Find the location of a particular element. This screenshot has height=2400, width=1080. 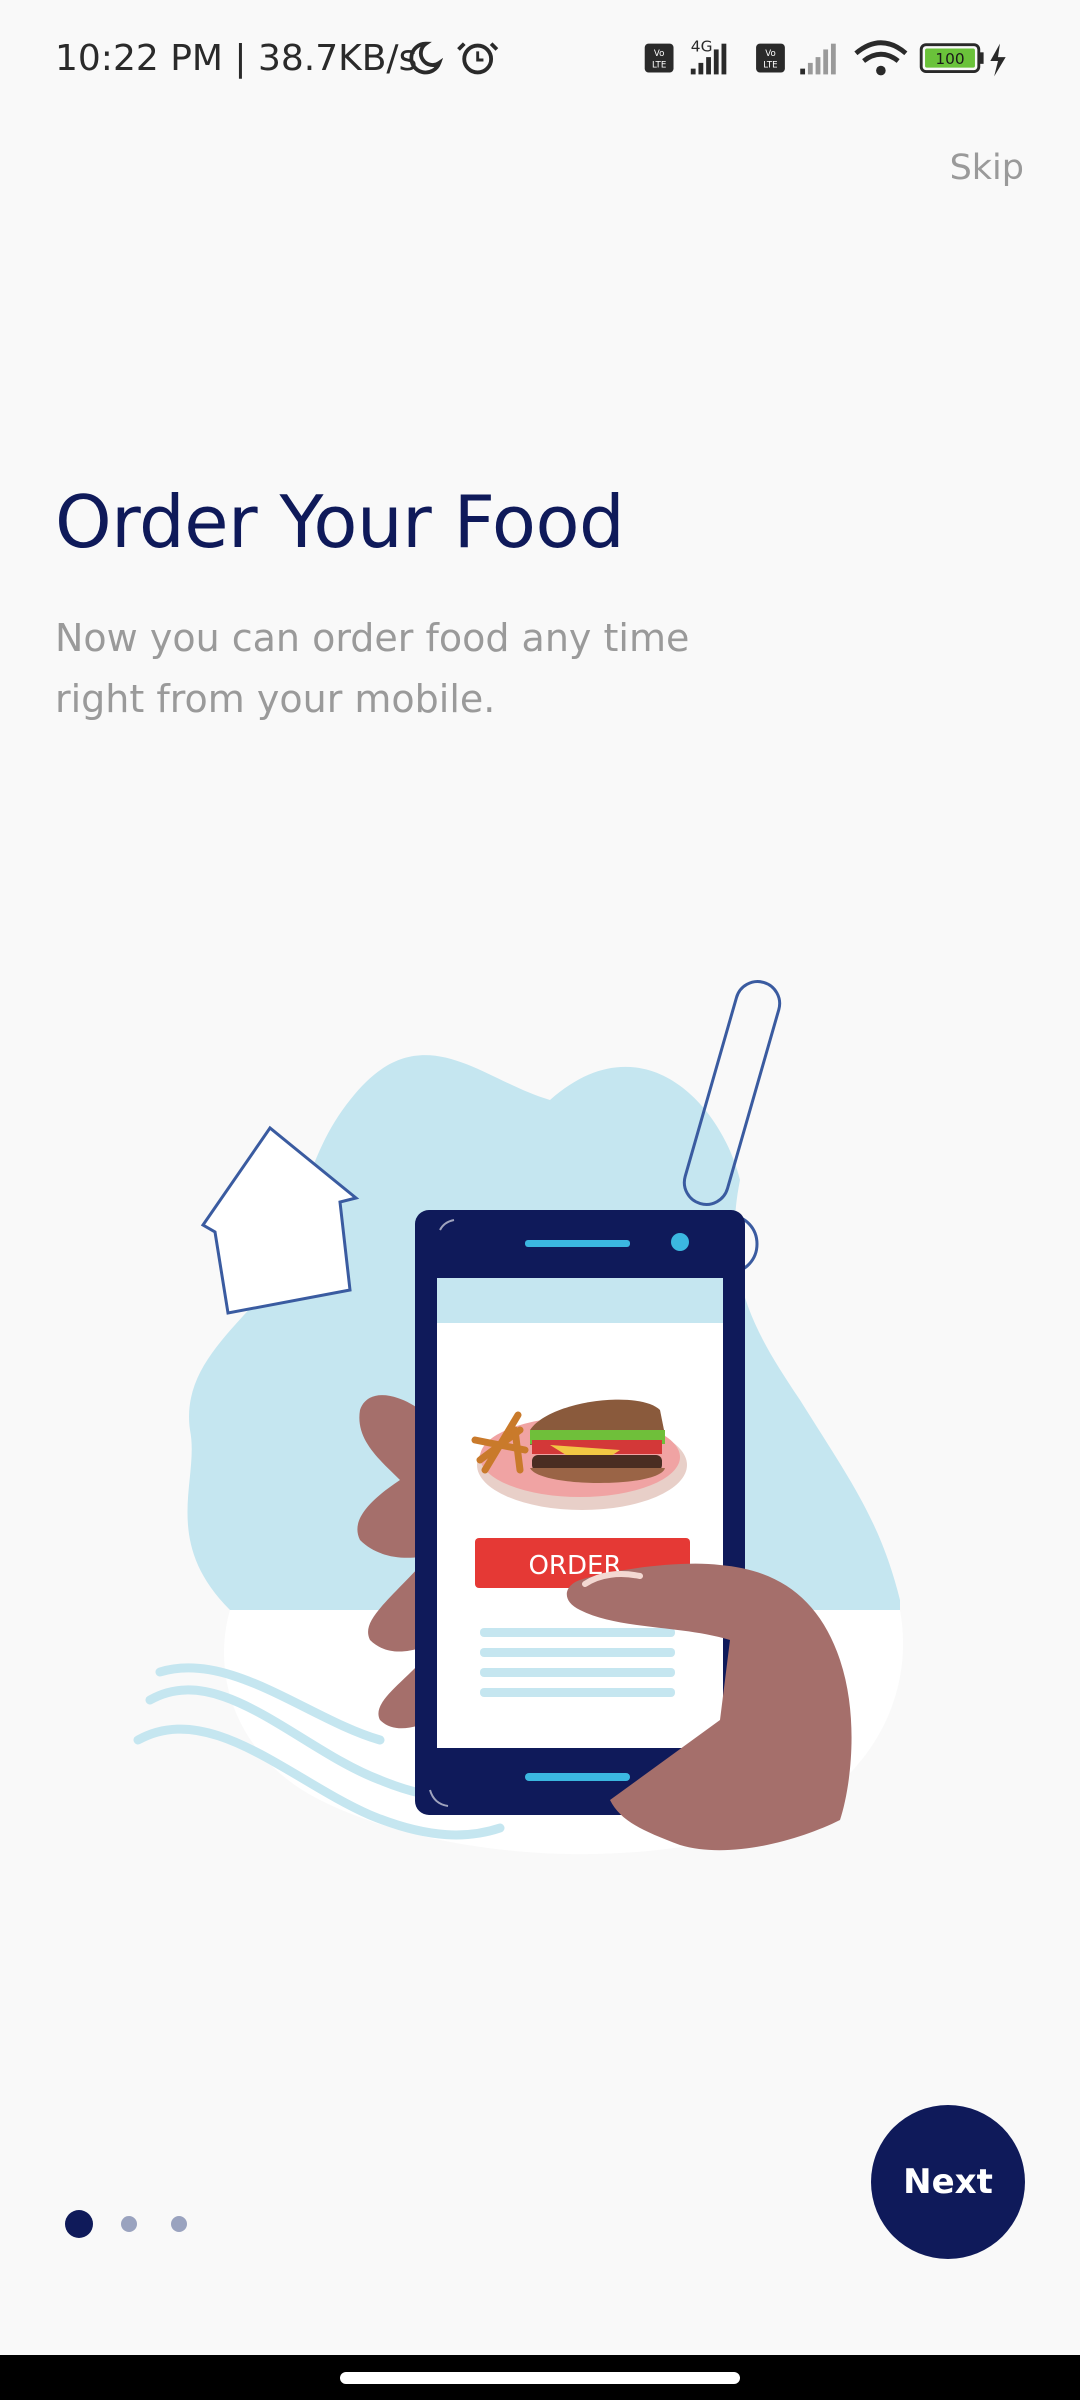

home-indicator is located at coordinates (540, 2378).